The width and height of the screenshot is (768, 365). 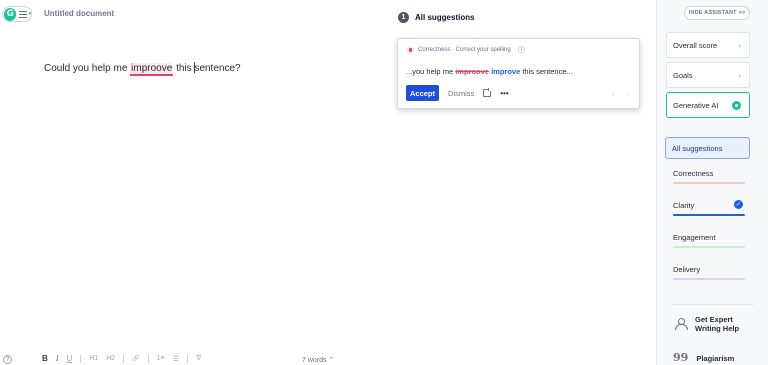 I want to click on expert-help-button: Get Expert Writing Help, so click(x=708, y=324).